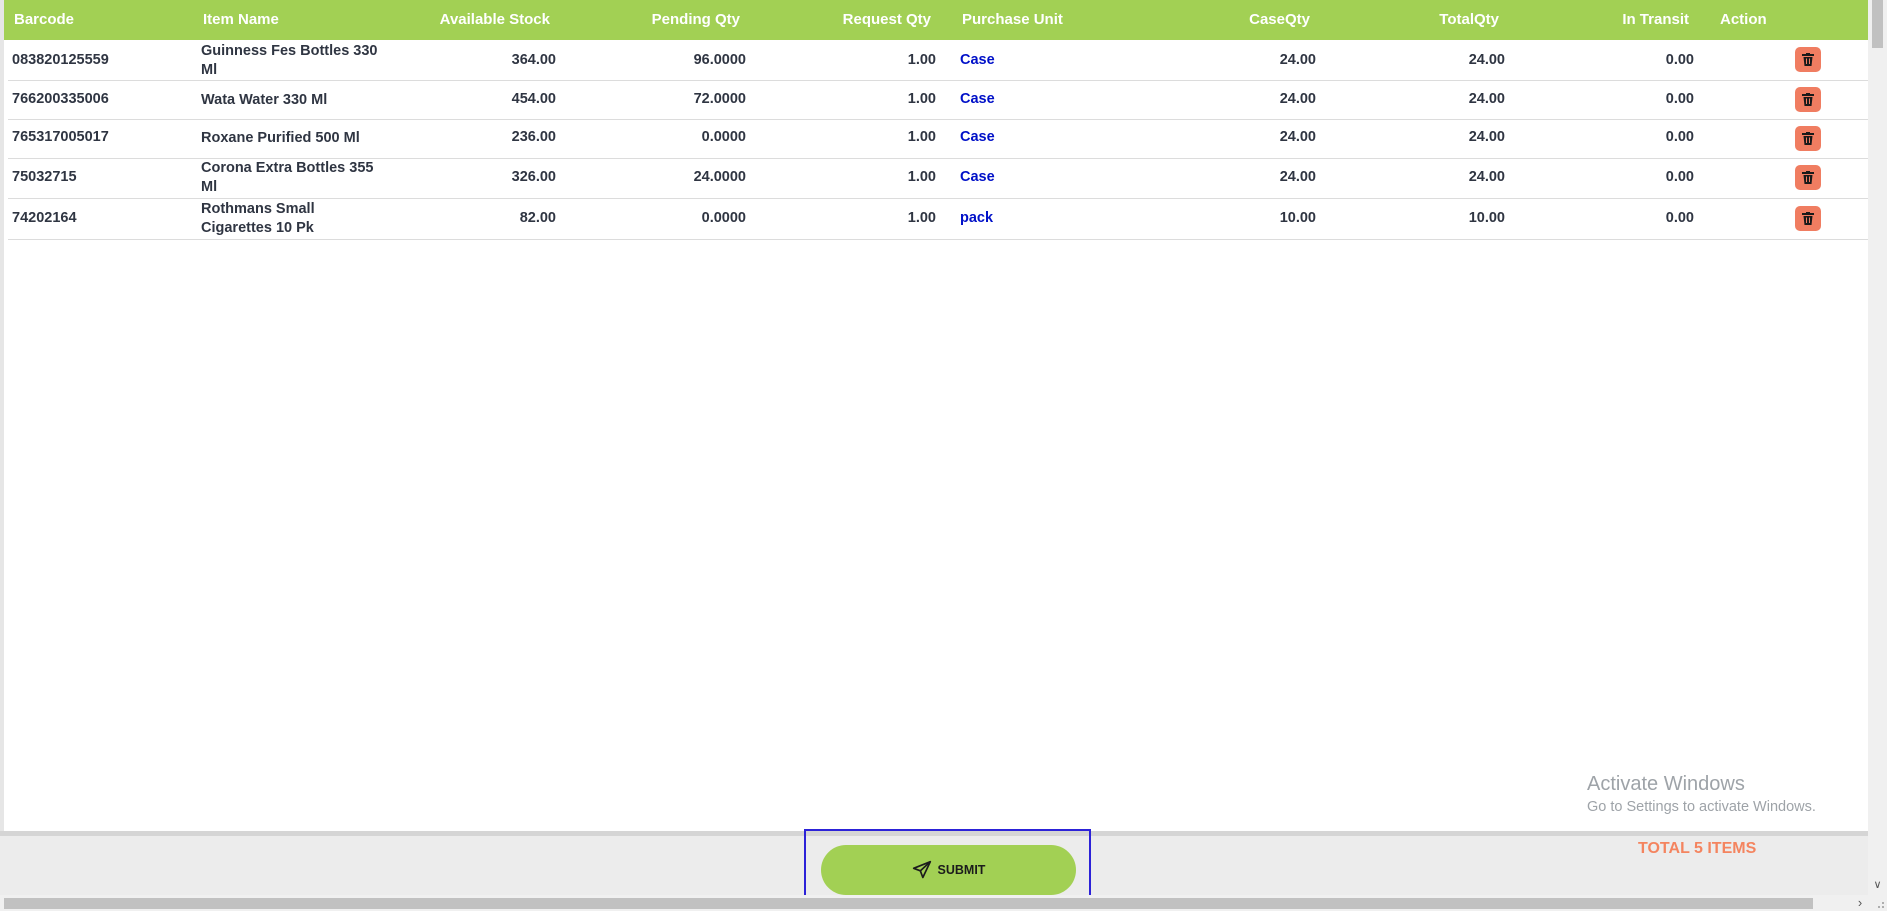  Describe the element at coordinates (477, 19) in the screenshot. I see `header-available-stock: Available Stock` at that location.